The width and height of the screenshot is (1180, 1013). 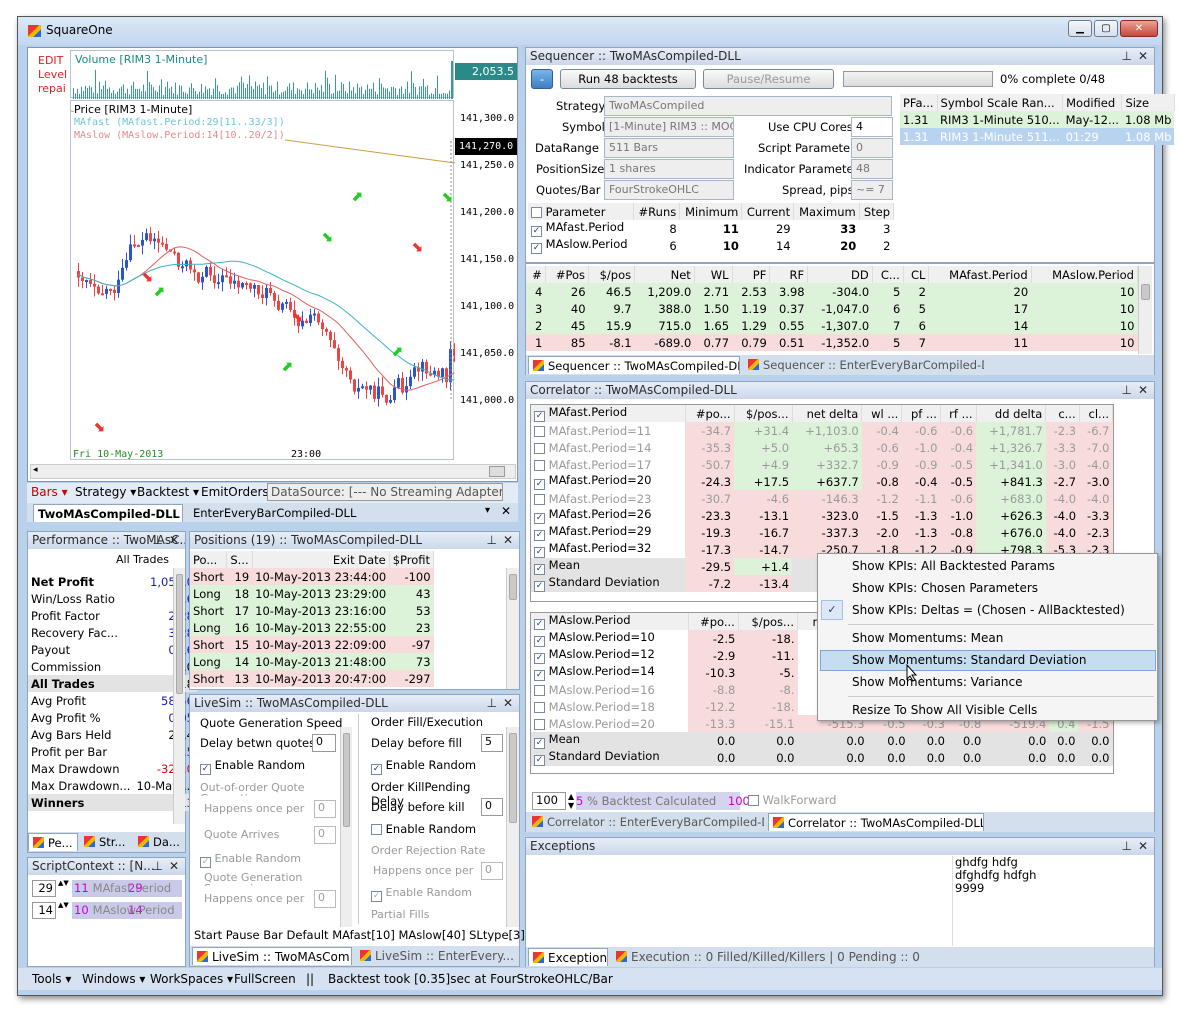 What do you see at coordinates (44, 910) in the screenshot?
I see `param-value-input: 14` at bounding box center [44, 910].